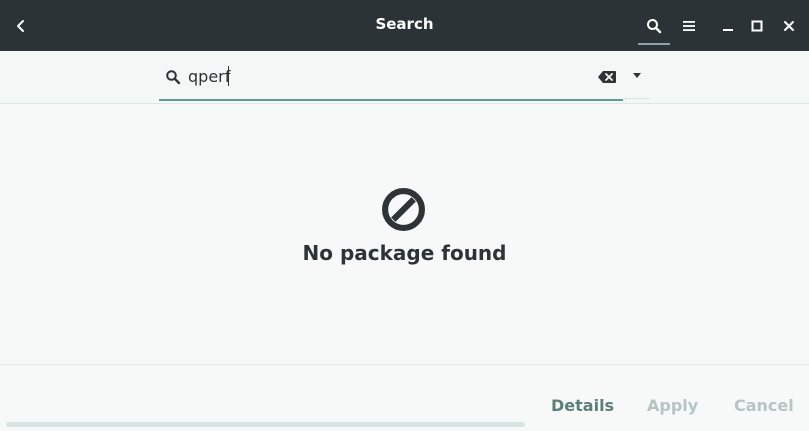  I want to click on details-button: Details, so click(582, 405).